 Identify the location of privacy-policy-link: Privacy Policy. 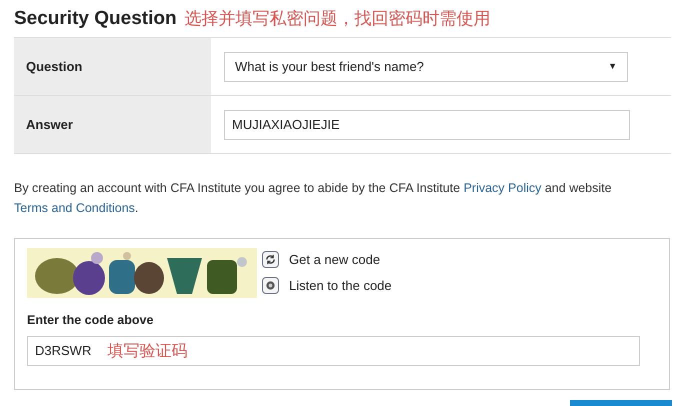
(503, 188).